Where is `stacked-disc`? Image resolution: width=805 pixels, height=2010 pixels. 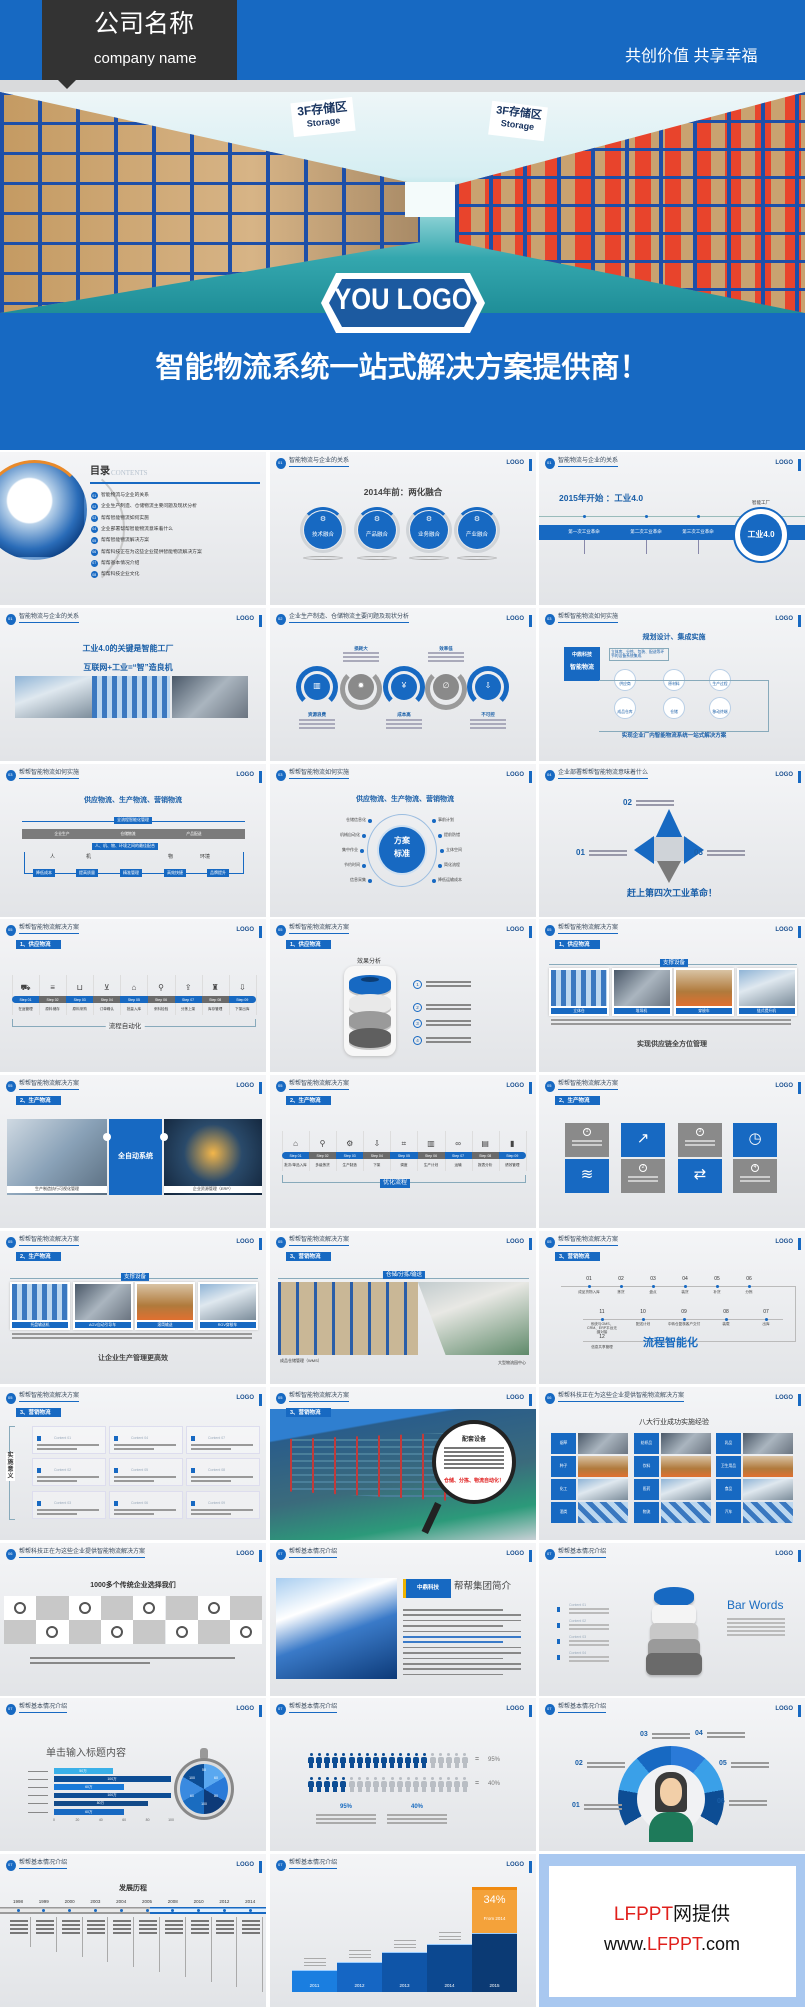 stacked-disc is located at coordinates (674, 1615).